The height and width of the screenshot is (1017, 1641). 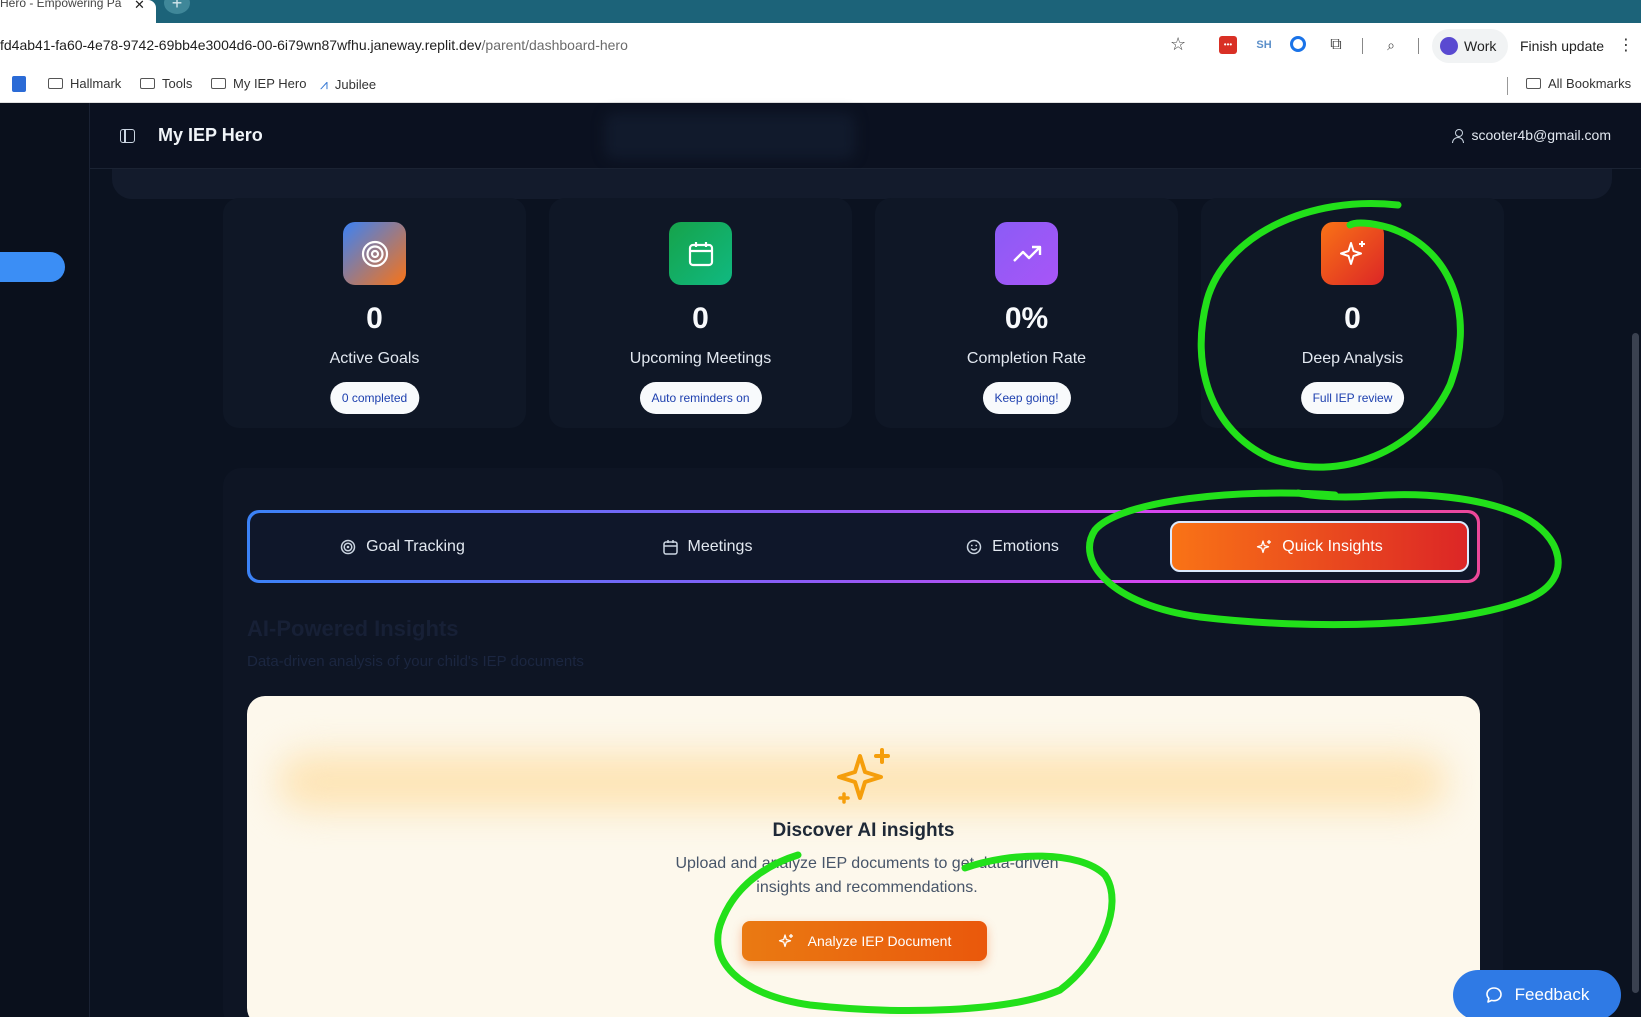 What do you see at coordinates (324, 84) in the screenshot?
I see `jubilee-icon: ⩘` at bounding box center [324, 84].